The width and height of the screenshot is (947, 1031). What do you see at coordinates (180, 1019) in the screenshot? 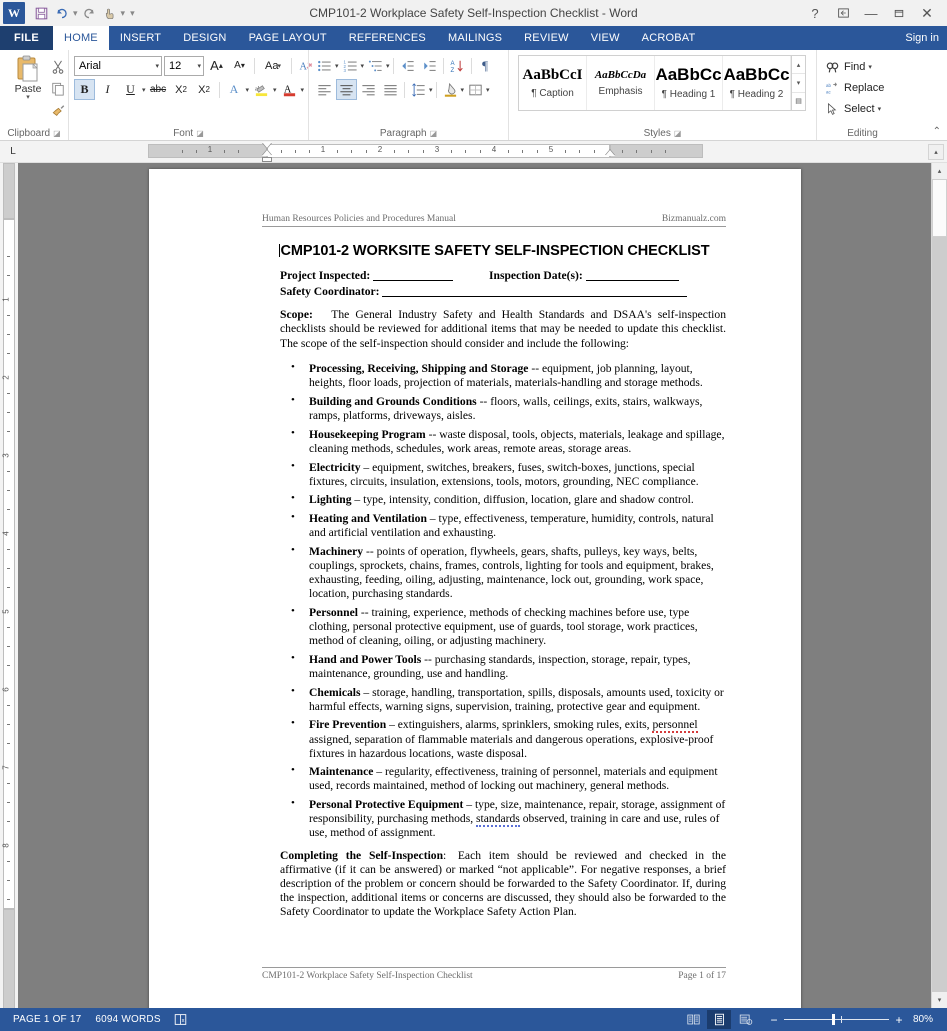
I see `proofing-errors-icon: x` at bounding box center [180, 1019].